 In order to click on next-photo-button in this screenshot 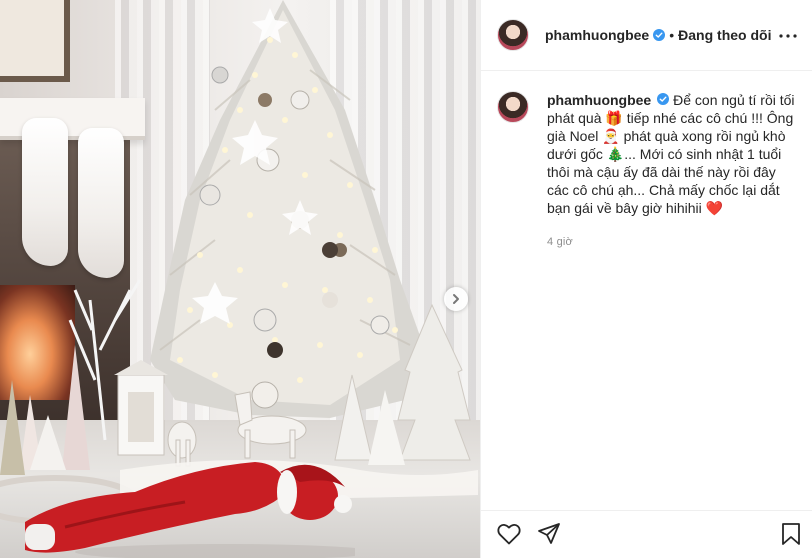, I will do `click(456, 299)`.